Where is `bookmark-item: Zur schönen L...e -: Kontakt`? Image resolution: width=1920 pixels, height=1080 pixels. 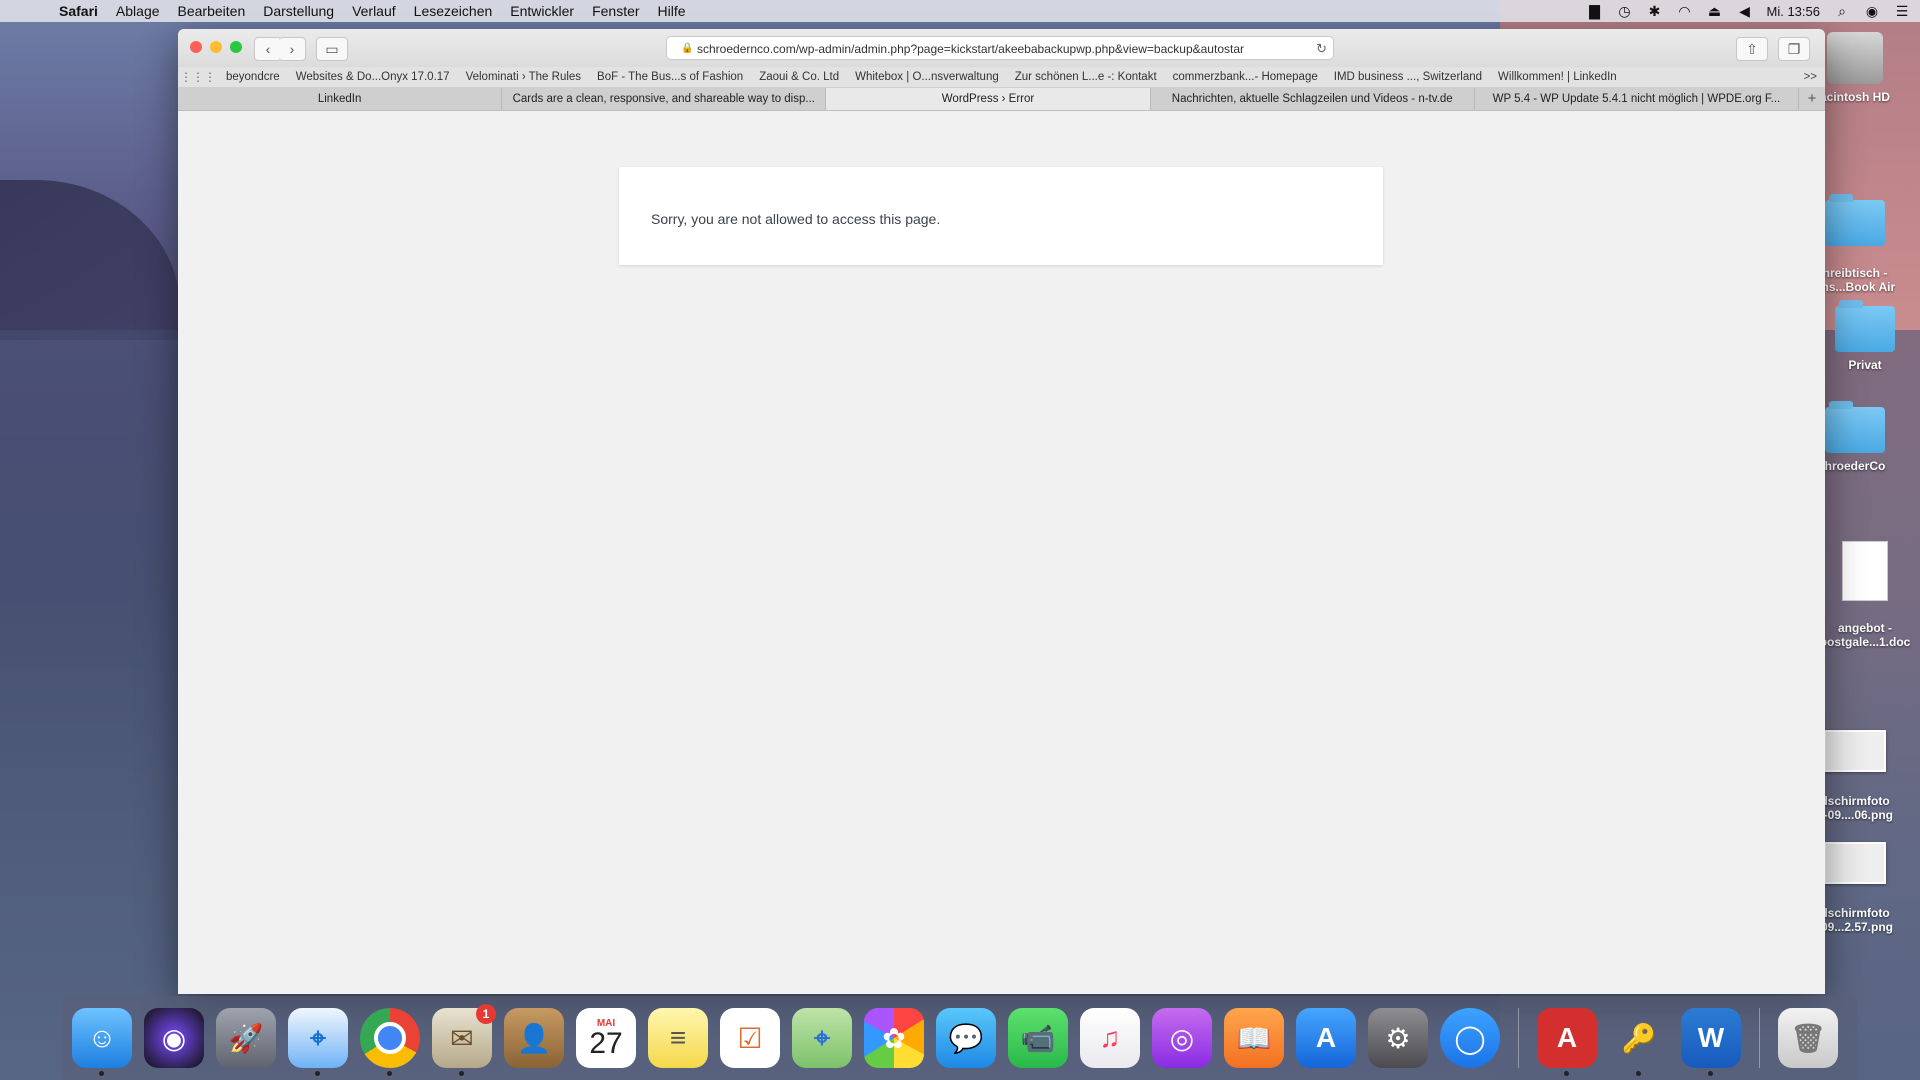 bookmark-item: Zur schönen L...e -: Kontakt is located at coordinates (1086, 77).